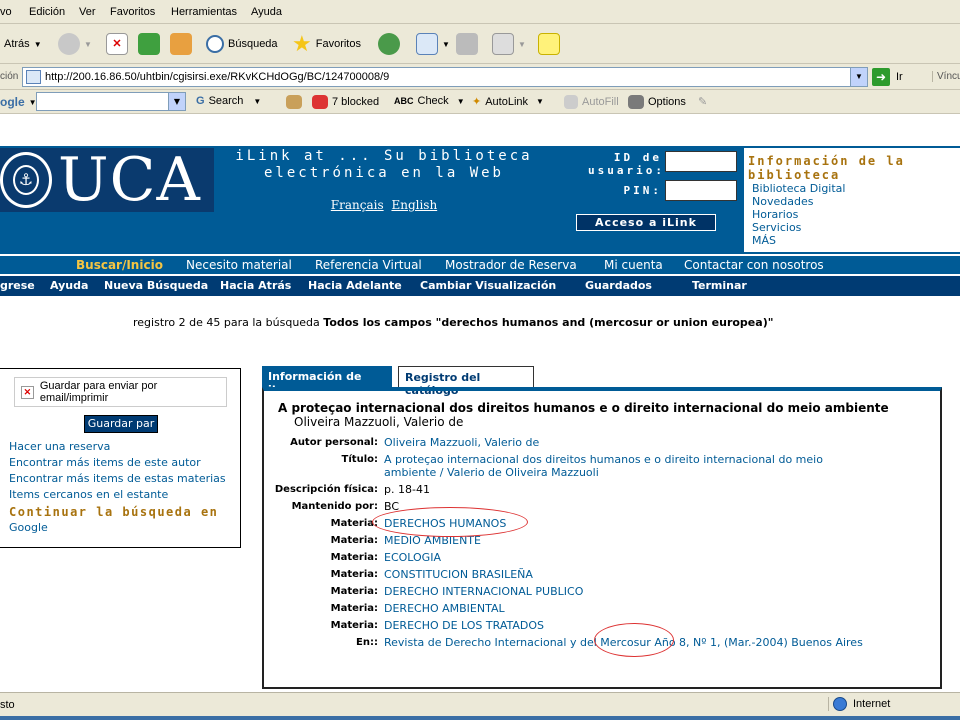 The height and width of the screenshot is (720, 960). I want to click on menu-file: vo, so click(6, 12).